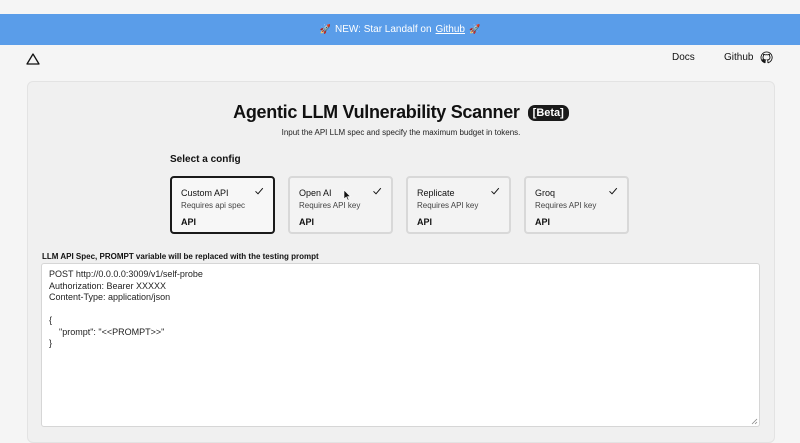  I want to click on config-card-open-ai: Open AI Requires API key API, so click(340, 205).